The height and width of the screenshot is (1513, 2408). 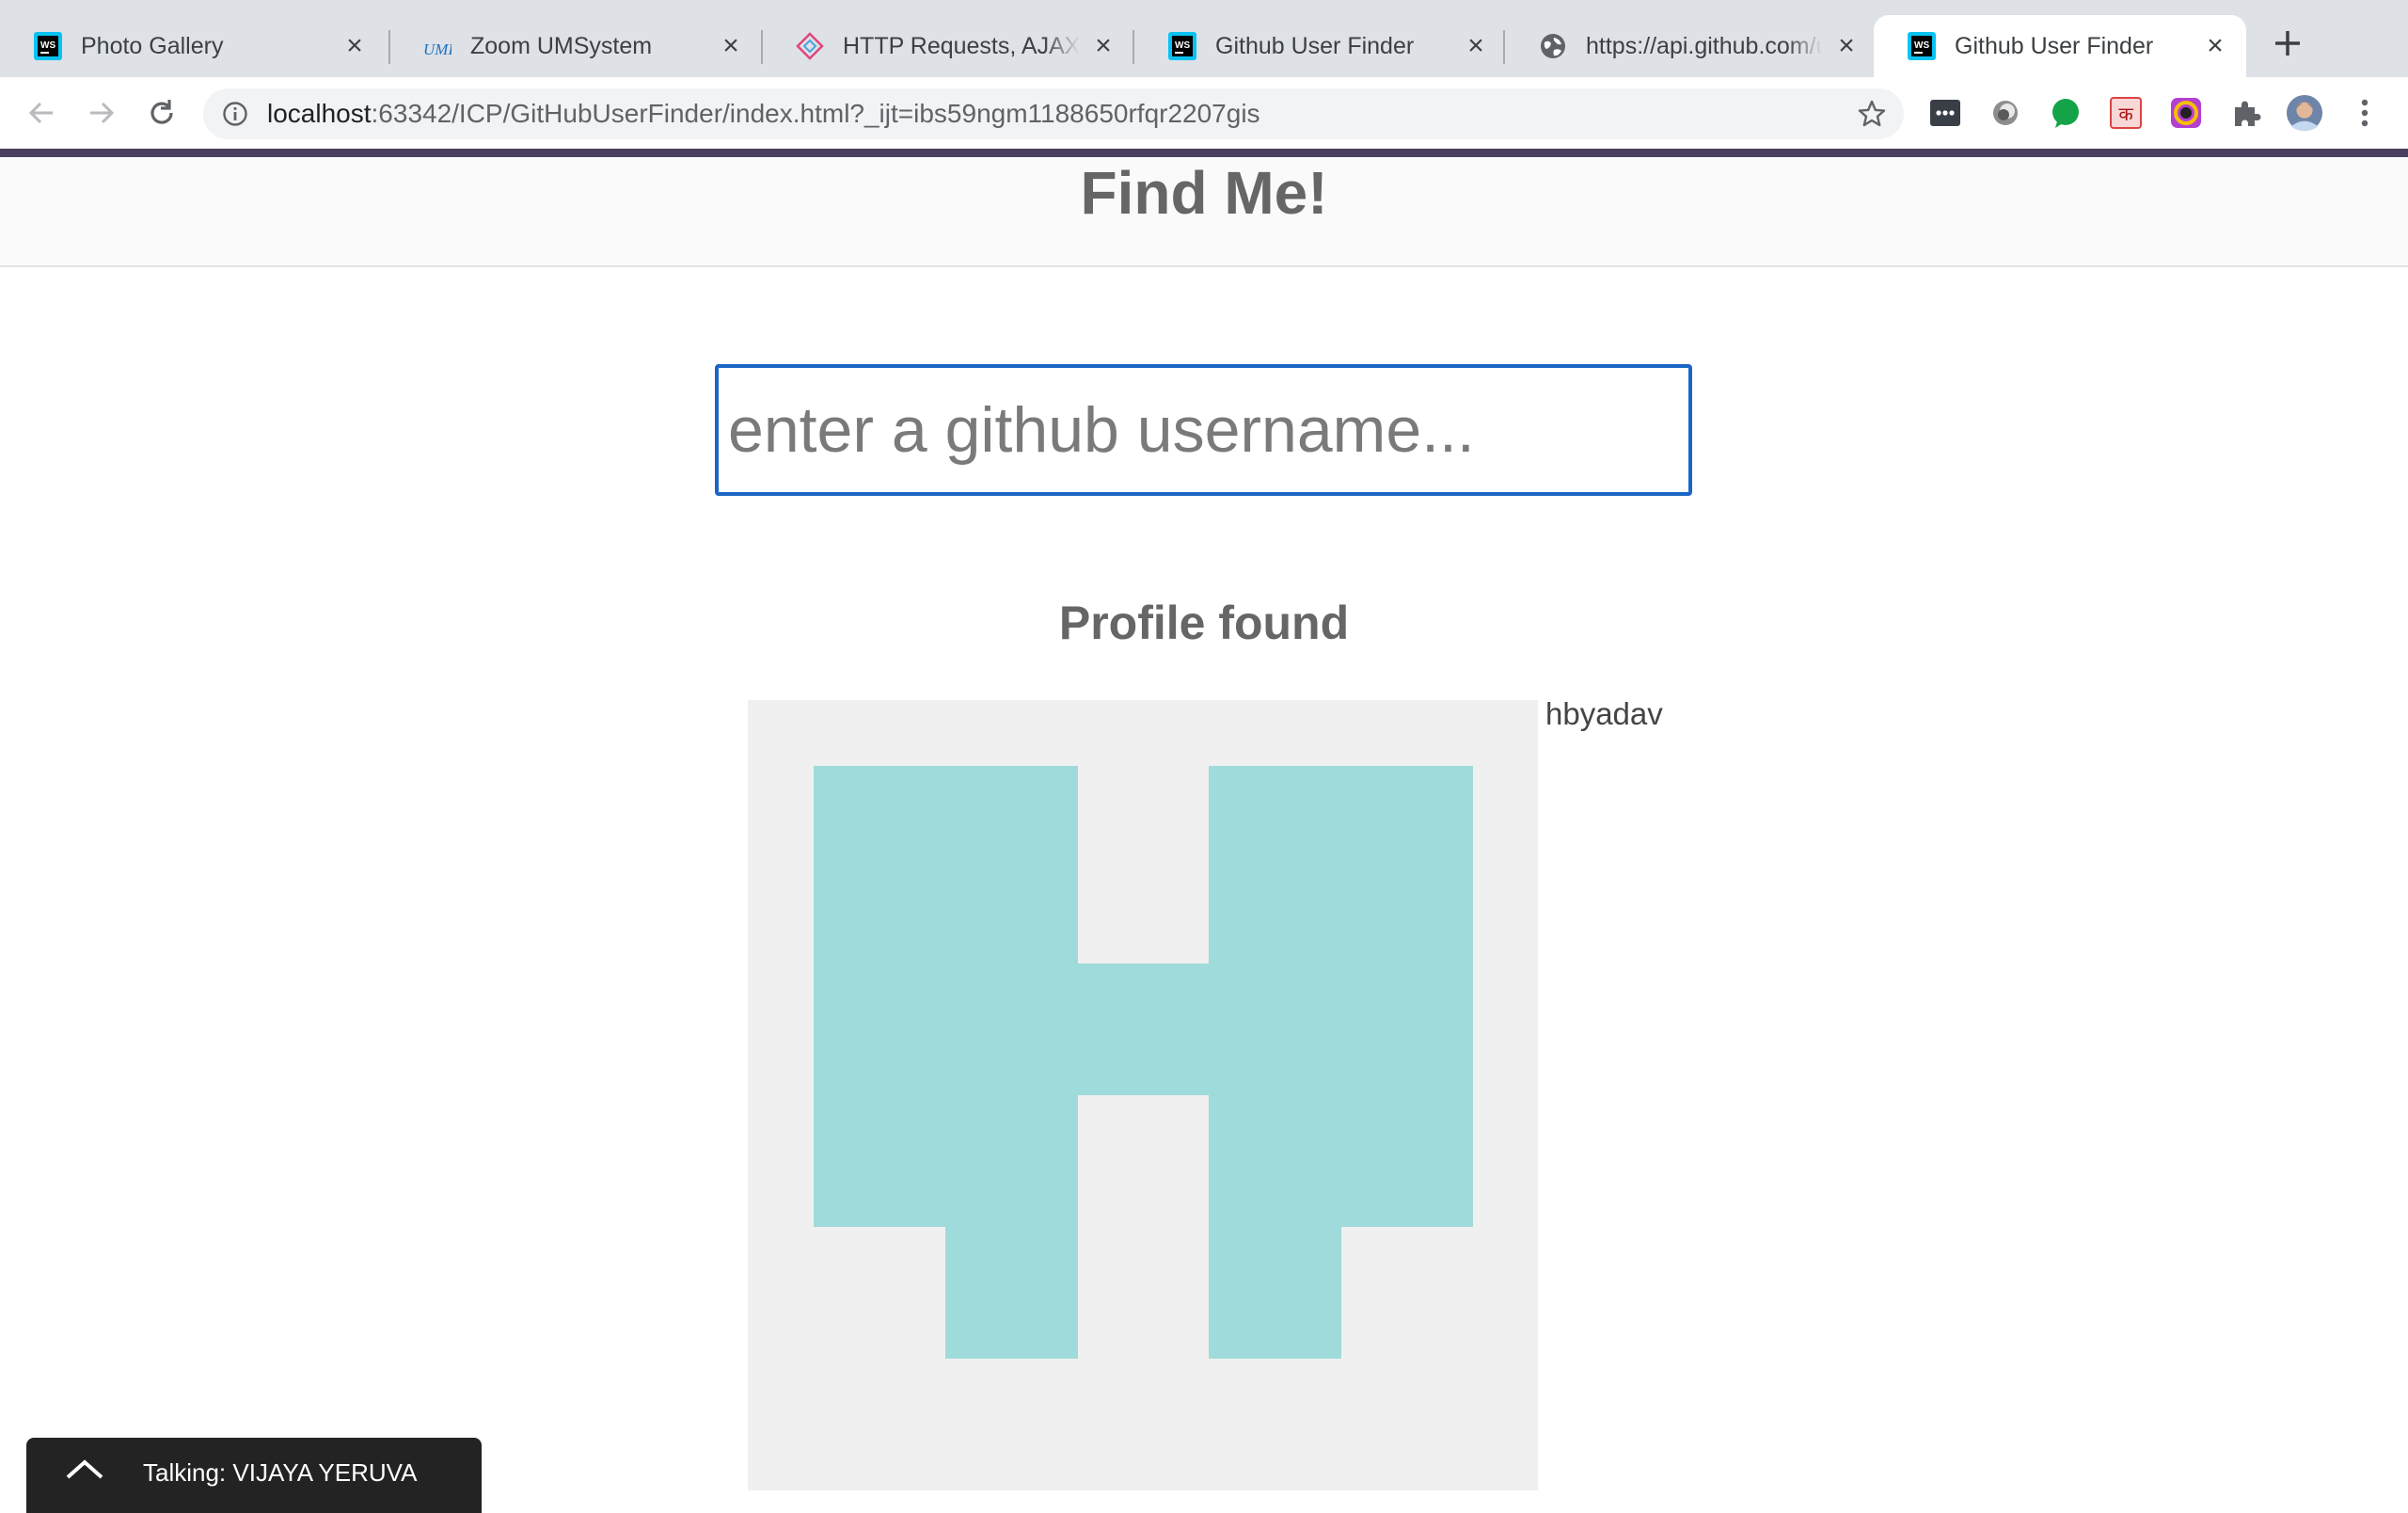 What do you see at coordinates (810, 46) in the screenshot?
I see `diamond-icon` at bounding box center [810, 46].